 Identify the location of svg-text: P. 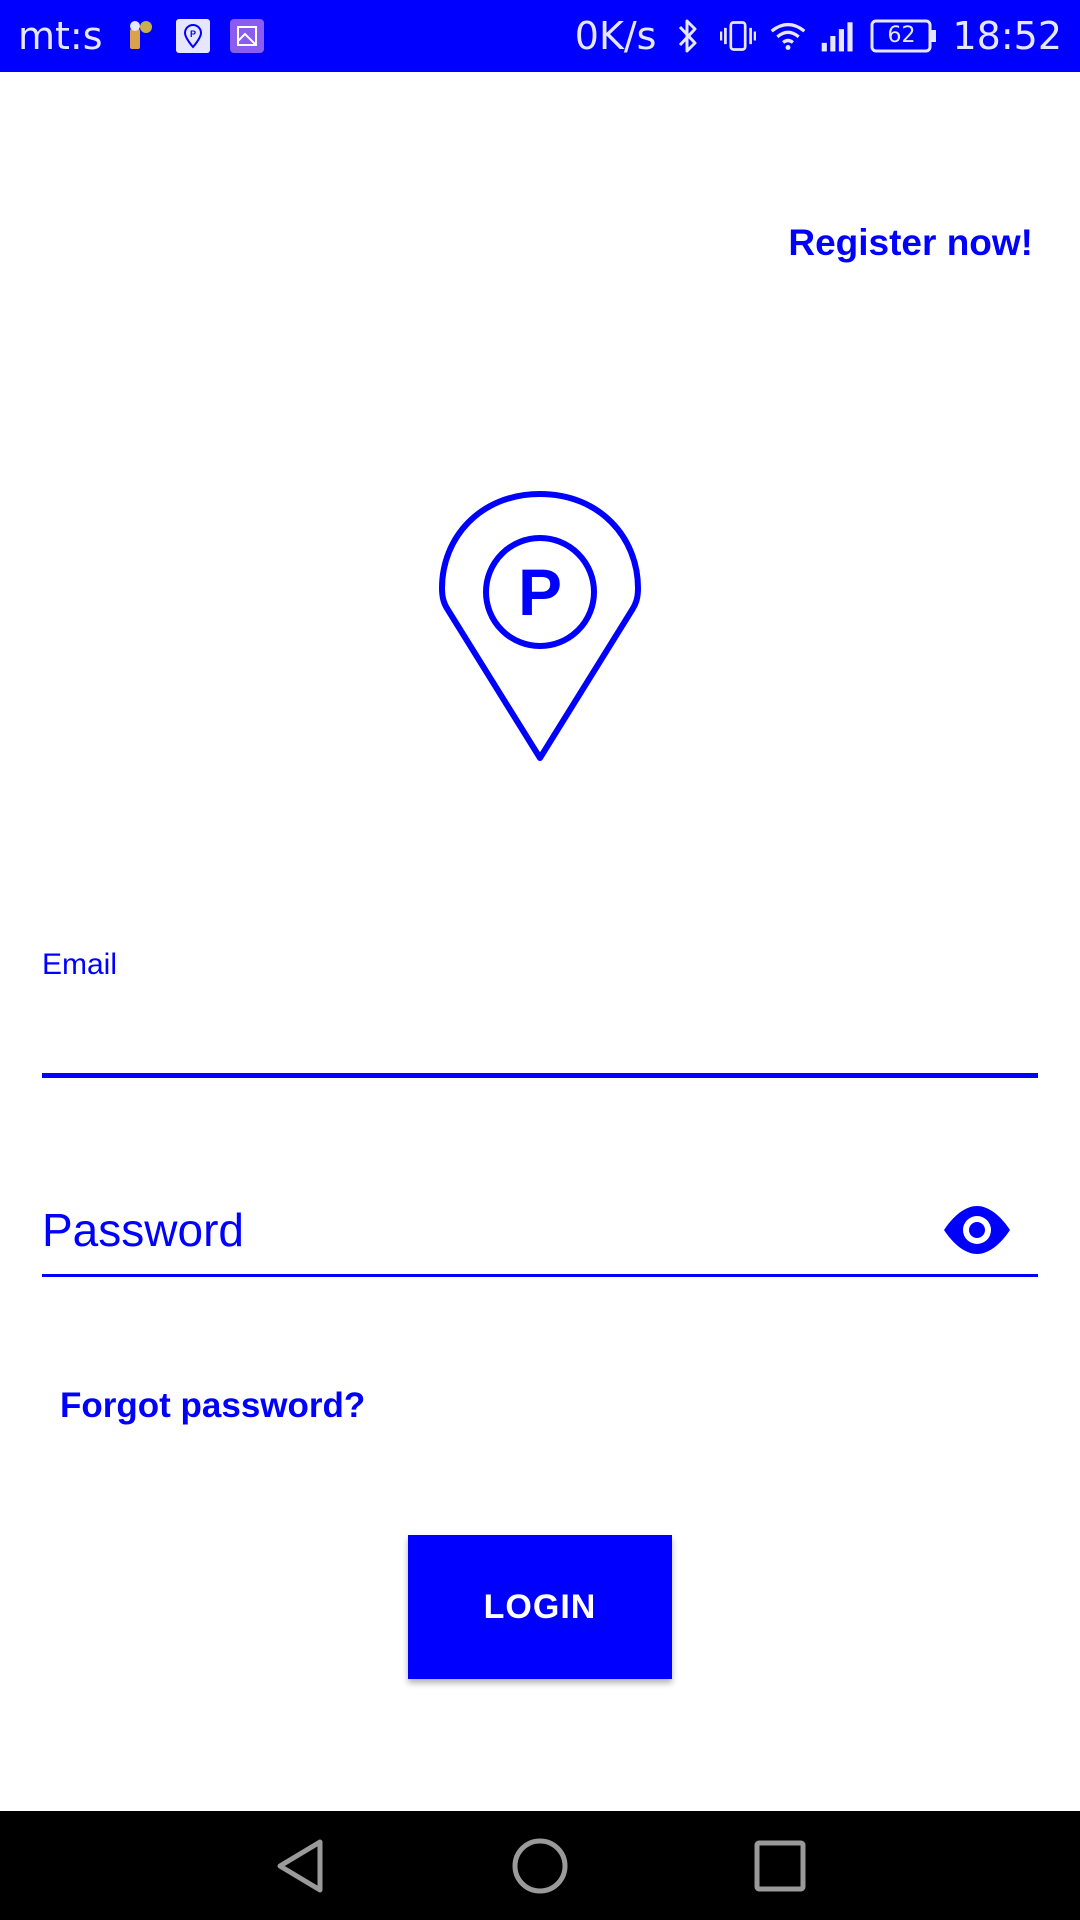
(193, 34).